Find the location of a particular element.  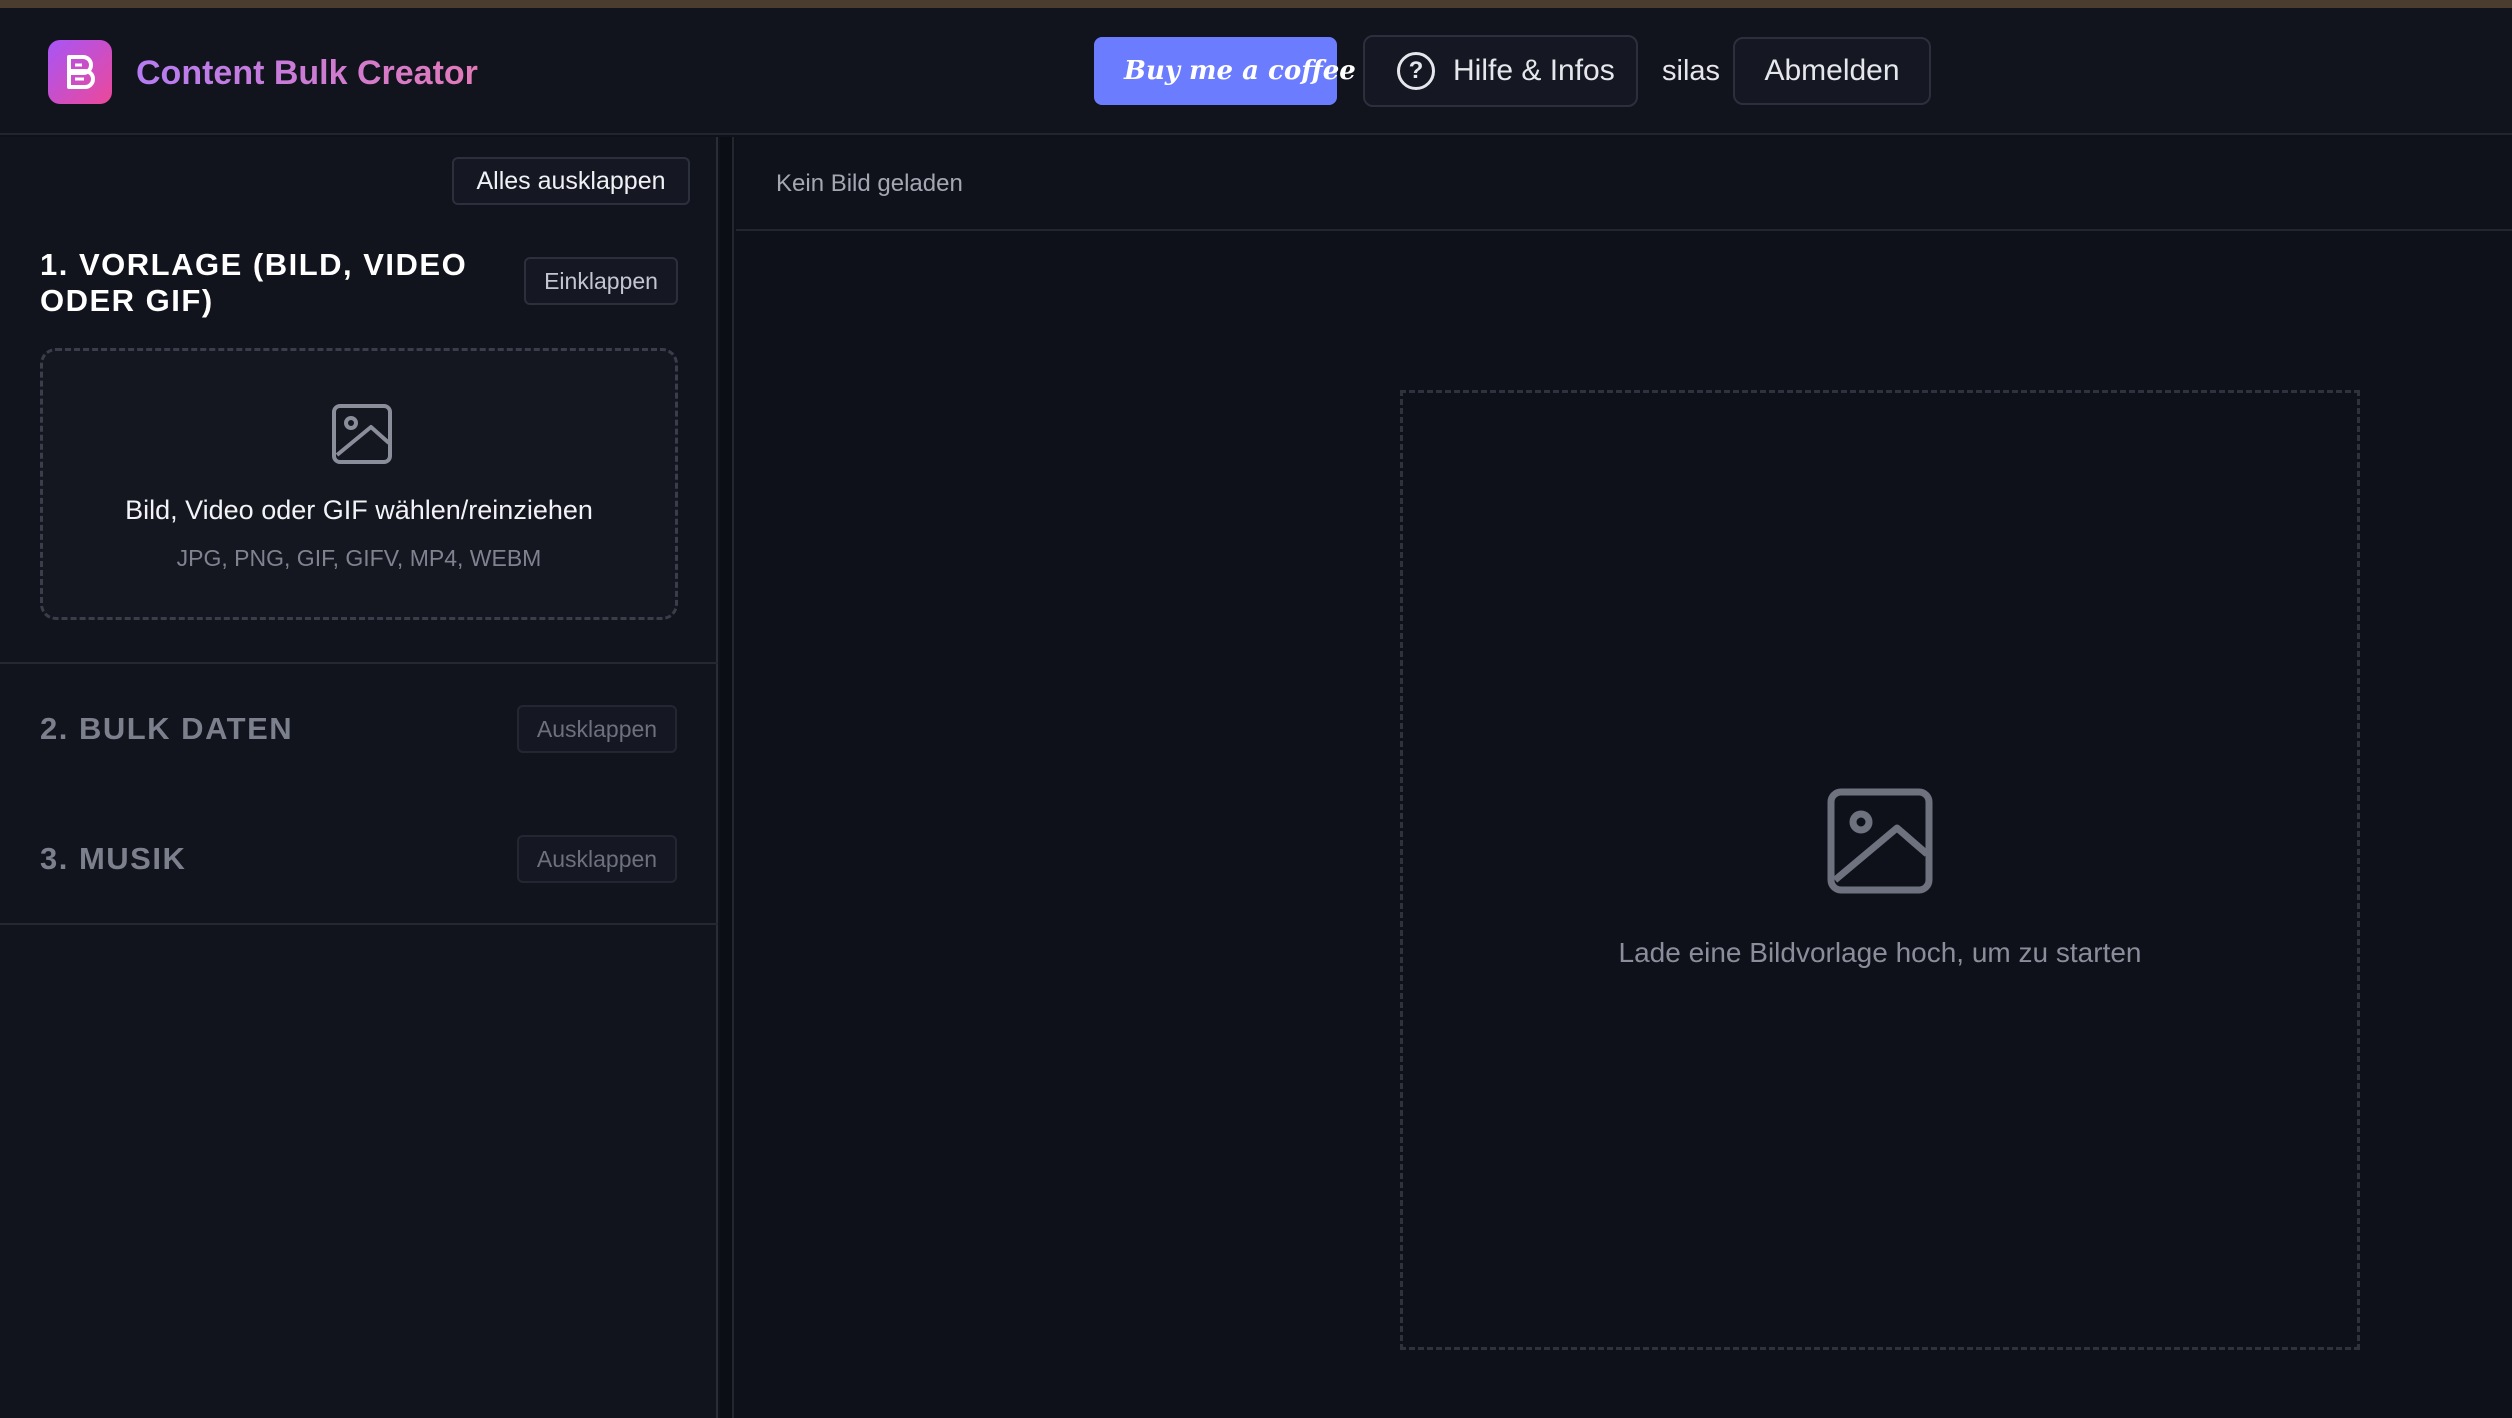

coffee-button-label: Buy me a coffee is located at coordinates (1240, 71).